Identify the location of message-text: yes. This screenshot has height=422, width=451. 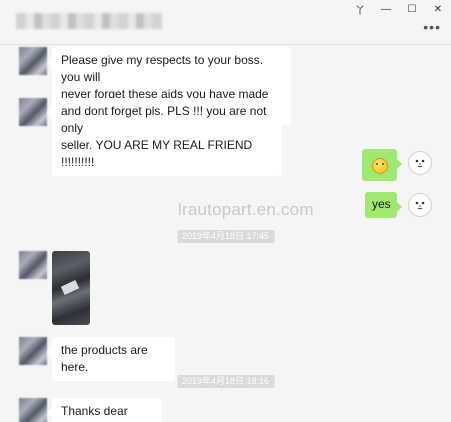
(381, 204).